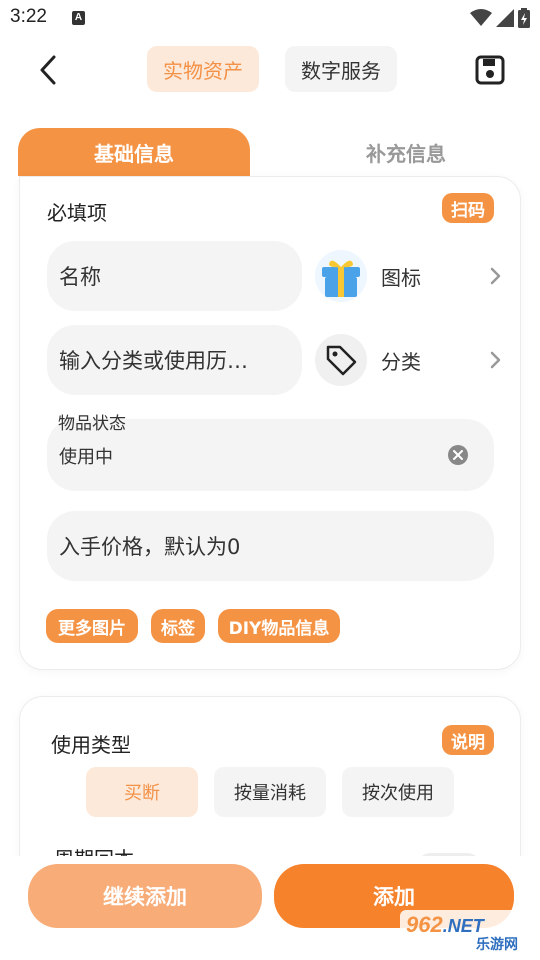 The width and height of the screenshot is (540, 960). What do you see at coordinates (398, 792) in the screenshot?
I see `usage-option-per-use: 按次使用` at bounding box center [398, 792].